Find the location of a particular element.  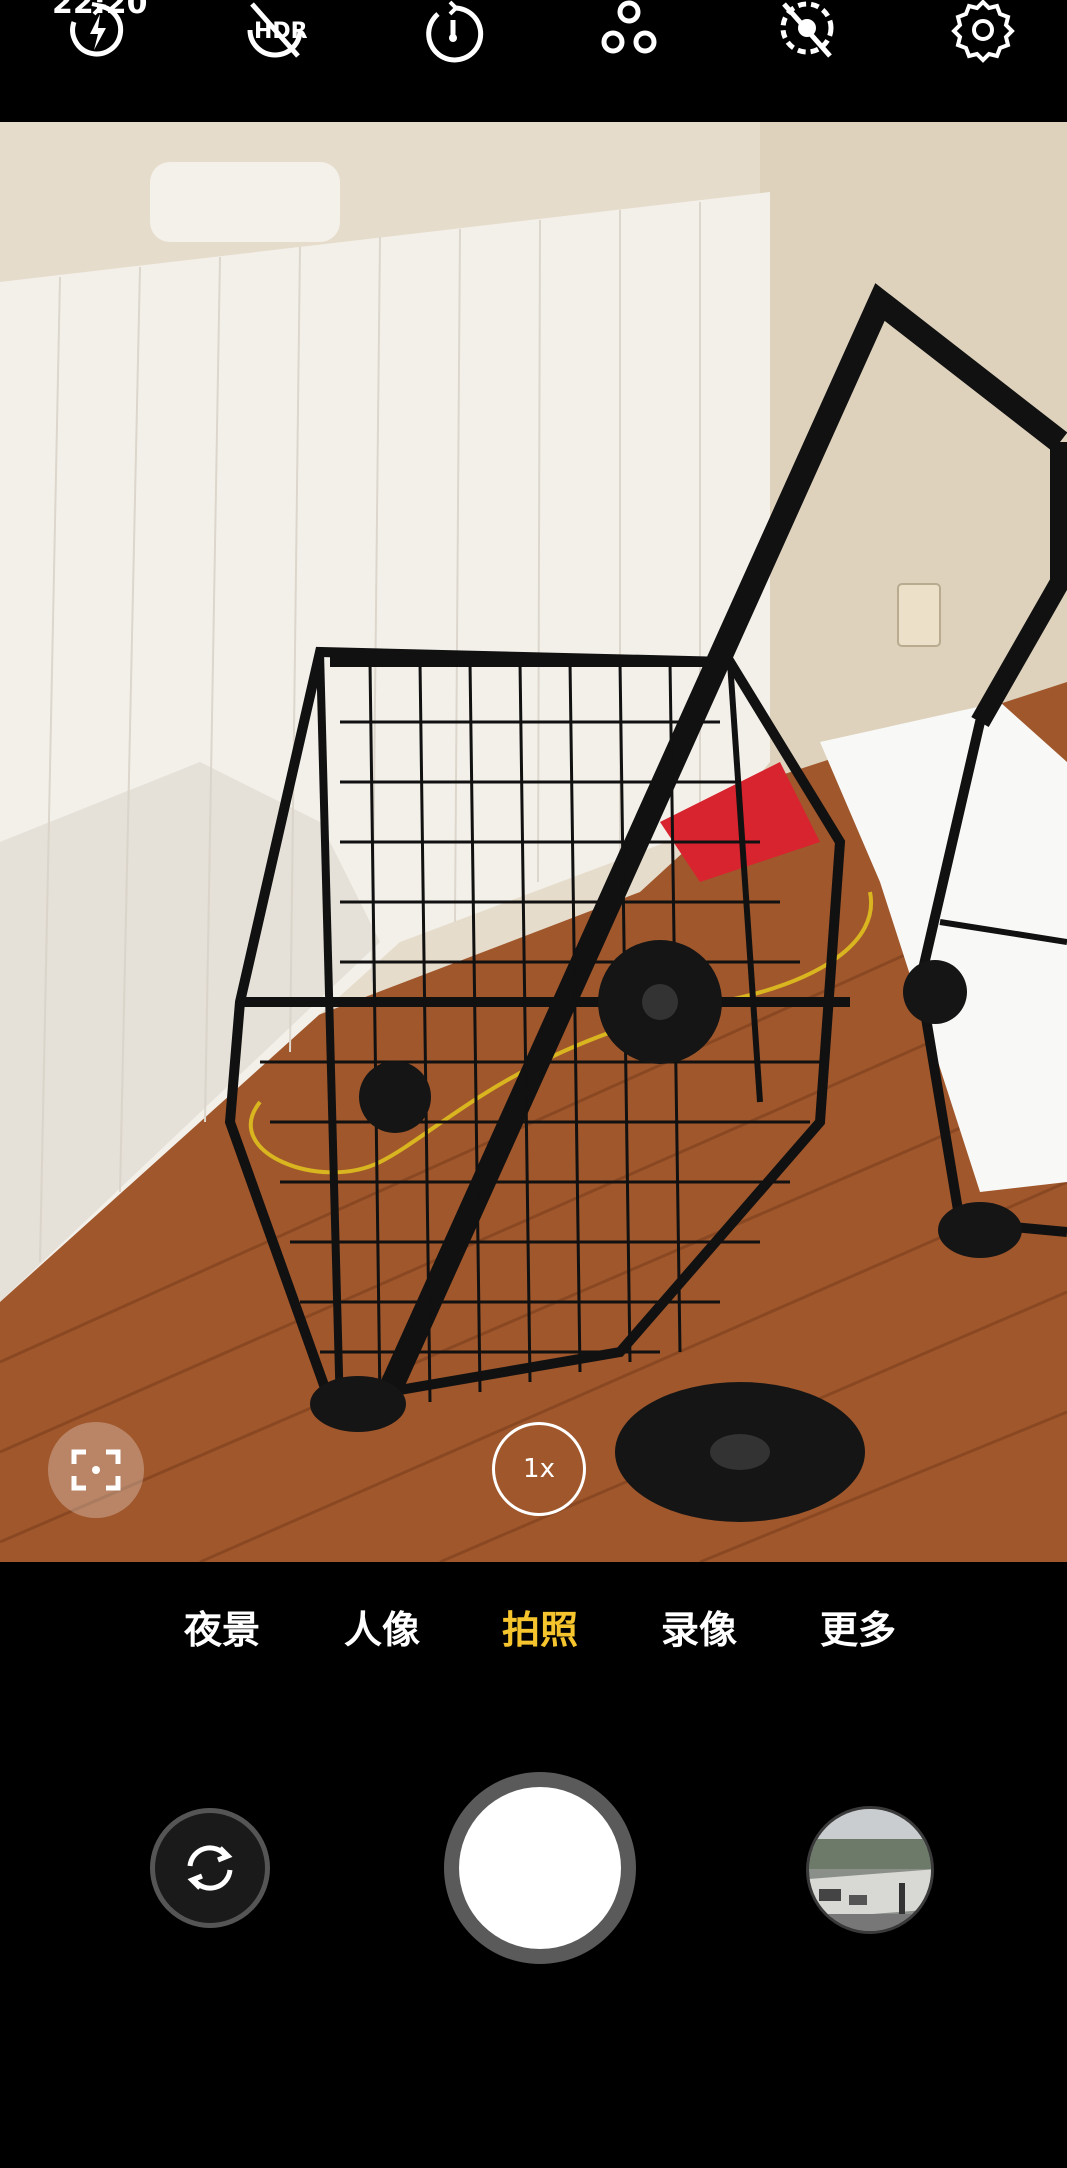

shutter-button is located at coordinates (540, 1868).